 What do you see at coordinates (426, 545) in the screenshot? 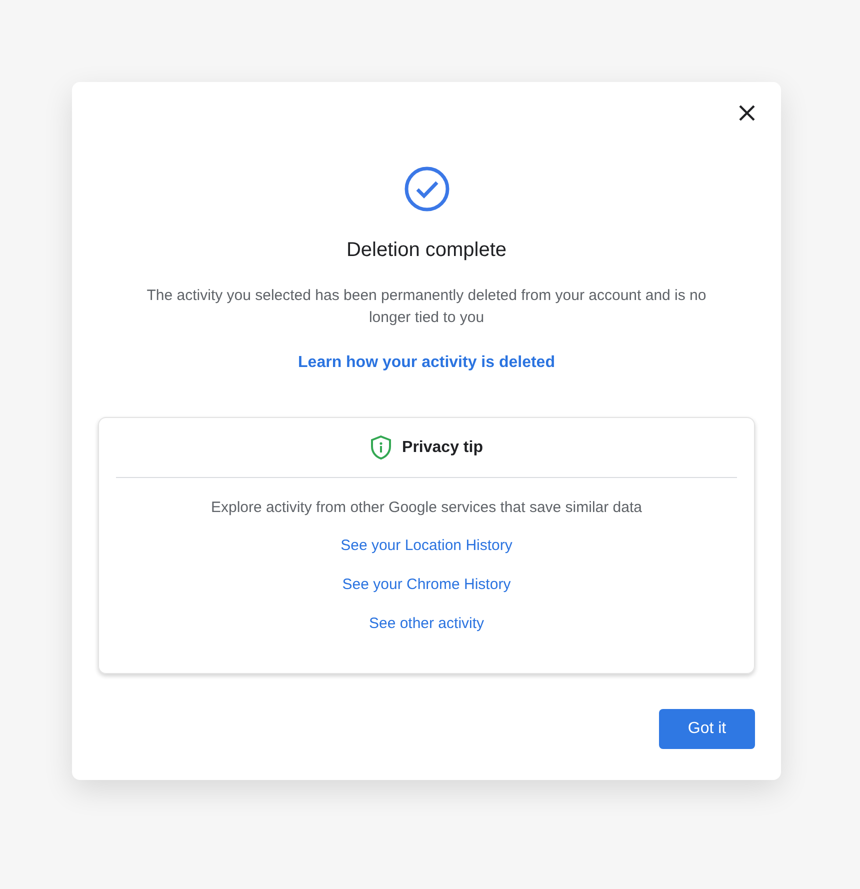
I see `activity-link: See your Location History` at bounding box center [426, 545].